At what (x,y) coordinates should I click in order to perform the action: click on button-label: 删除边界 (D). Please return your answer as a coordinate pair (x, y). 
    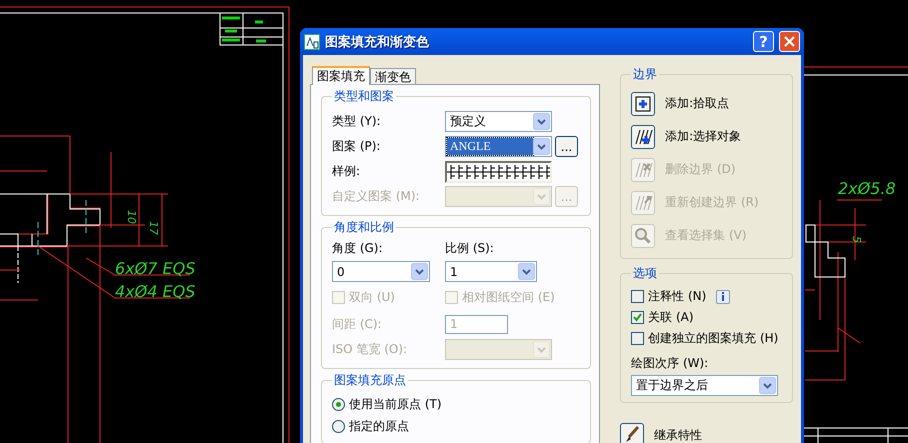
    Looking at the image, I should click on (700, 169).